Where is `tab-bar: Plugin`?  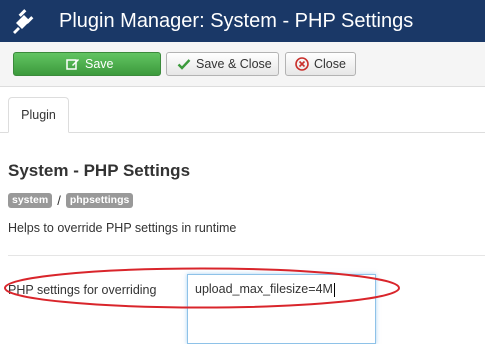 tab-bar: Plugin is located at coordinates (242, 109).